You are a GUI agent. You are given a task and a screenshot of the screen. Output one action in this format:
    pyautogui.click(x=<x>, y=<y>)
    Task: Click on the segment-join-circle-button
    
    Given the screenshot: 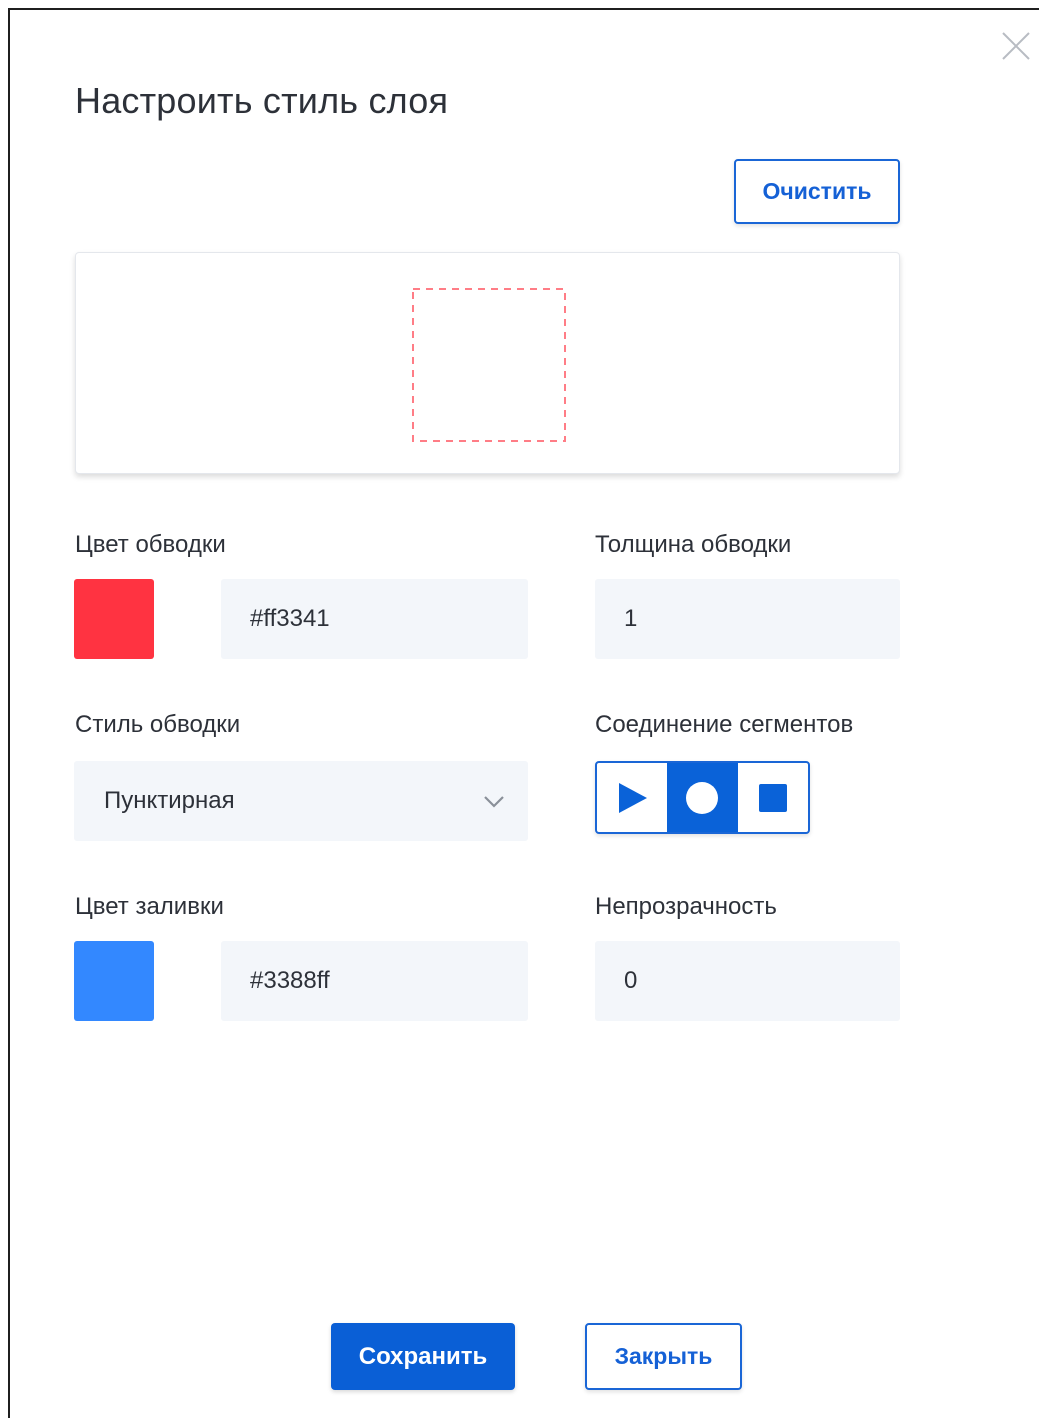 What is the action you would take?
    pyautogui.click(x=702, y=797)
    